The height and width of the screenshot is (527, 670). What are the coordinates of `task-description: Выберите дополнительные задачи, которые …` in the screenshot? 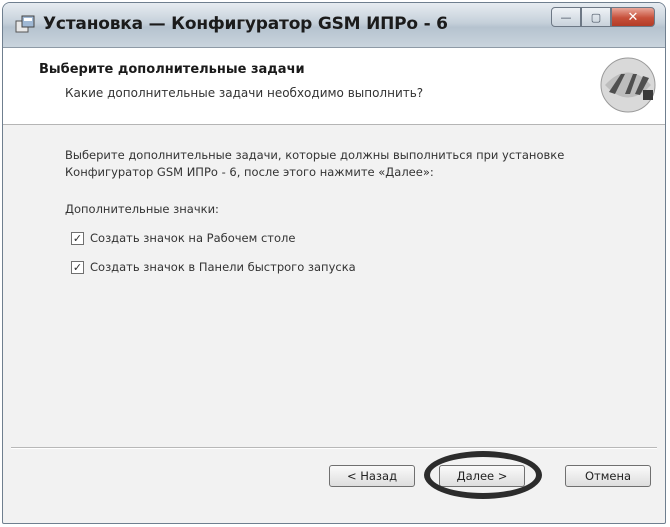 It's located at (315, 163).